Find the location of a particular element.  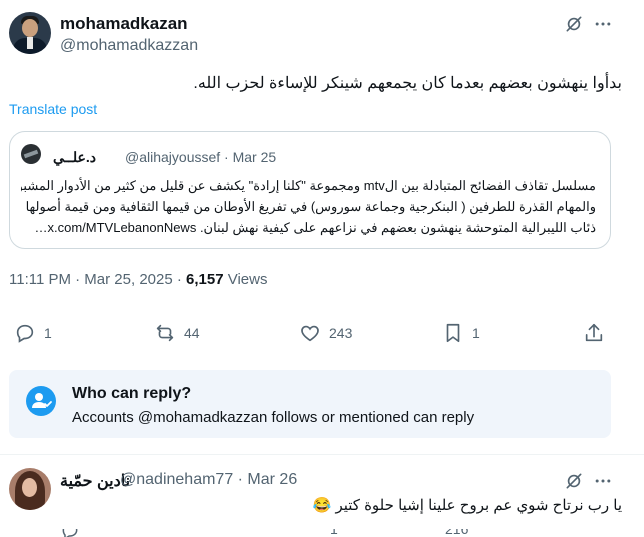

heart-icon is located at coordinates (310, 333).